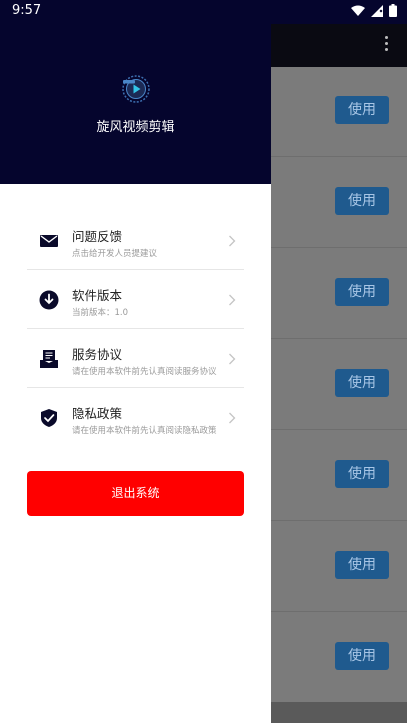 Image resolution: width=407 pixels, height=723 pixels. I want to click on app-name: 旋风视频剪辑, so click(135, 127).